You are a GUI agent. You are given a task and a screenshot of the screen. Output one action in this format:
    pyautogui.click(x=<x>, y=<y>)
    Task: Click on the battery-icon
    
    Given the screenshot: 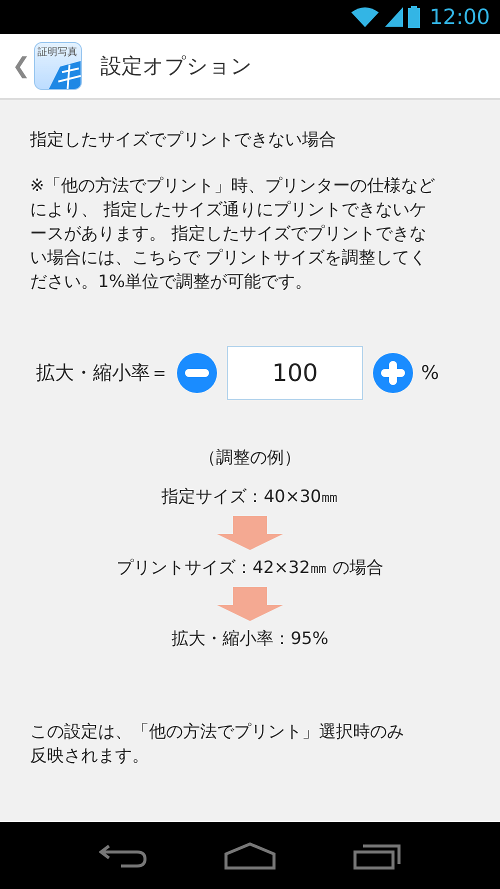 What is the action you would take?
    pyautogui.click(x=414, y=17)
    